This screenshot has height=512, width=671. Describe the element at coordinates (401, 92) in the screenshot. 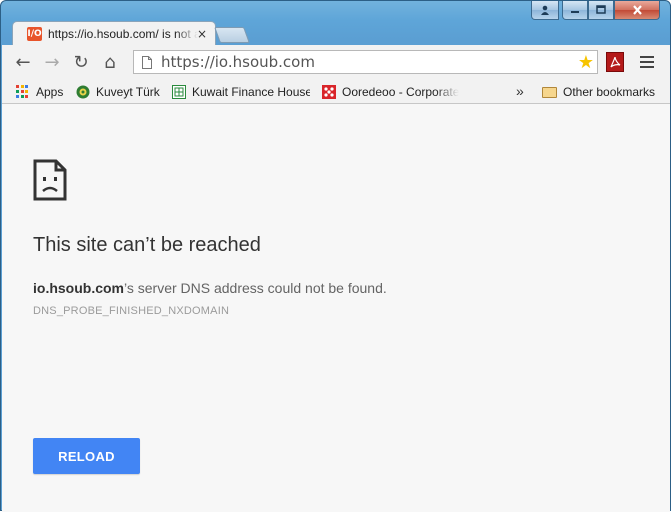

I see `bookmark-label: Ooredeoo - Corporate` at that location.